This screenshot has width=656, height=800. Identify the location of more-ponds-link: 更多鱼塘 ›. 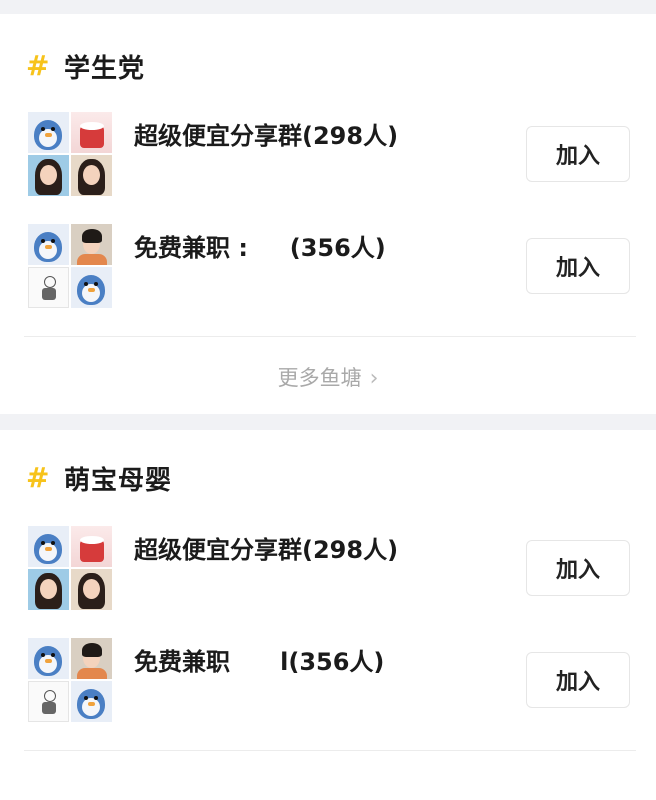
(328, 377).